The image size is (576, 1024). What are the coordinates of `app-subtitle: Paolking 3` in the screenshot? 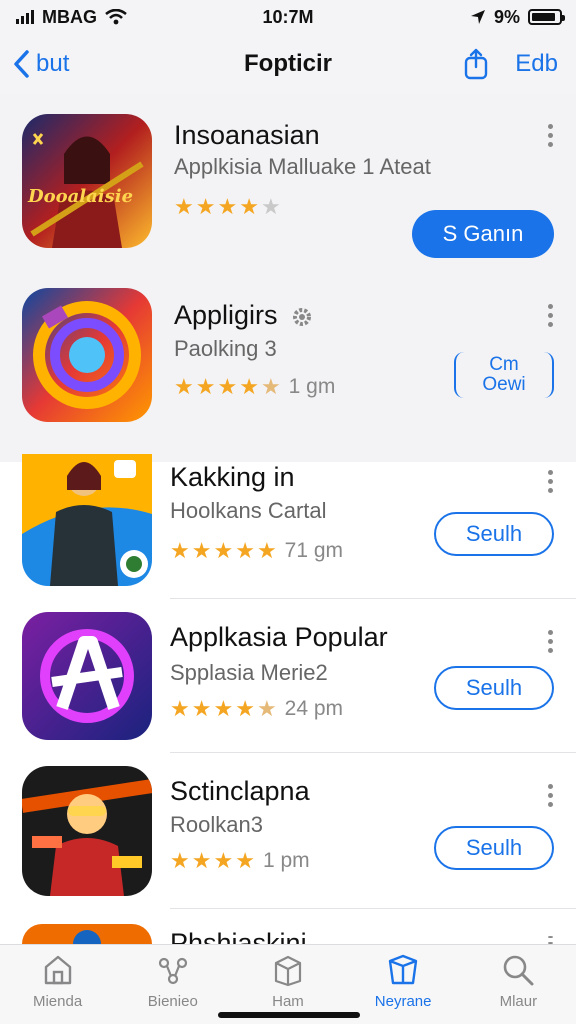 It's located at (225, 348).